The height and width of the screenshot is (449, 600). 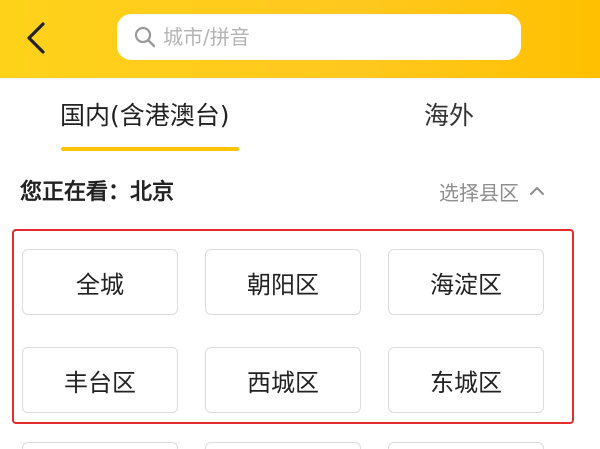 I want to click on back-button, so click(x=36, y=38).